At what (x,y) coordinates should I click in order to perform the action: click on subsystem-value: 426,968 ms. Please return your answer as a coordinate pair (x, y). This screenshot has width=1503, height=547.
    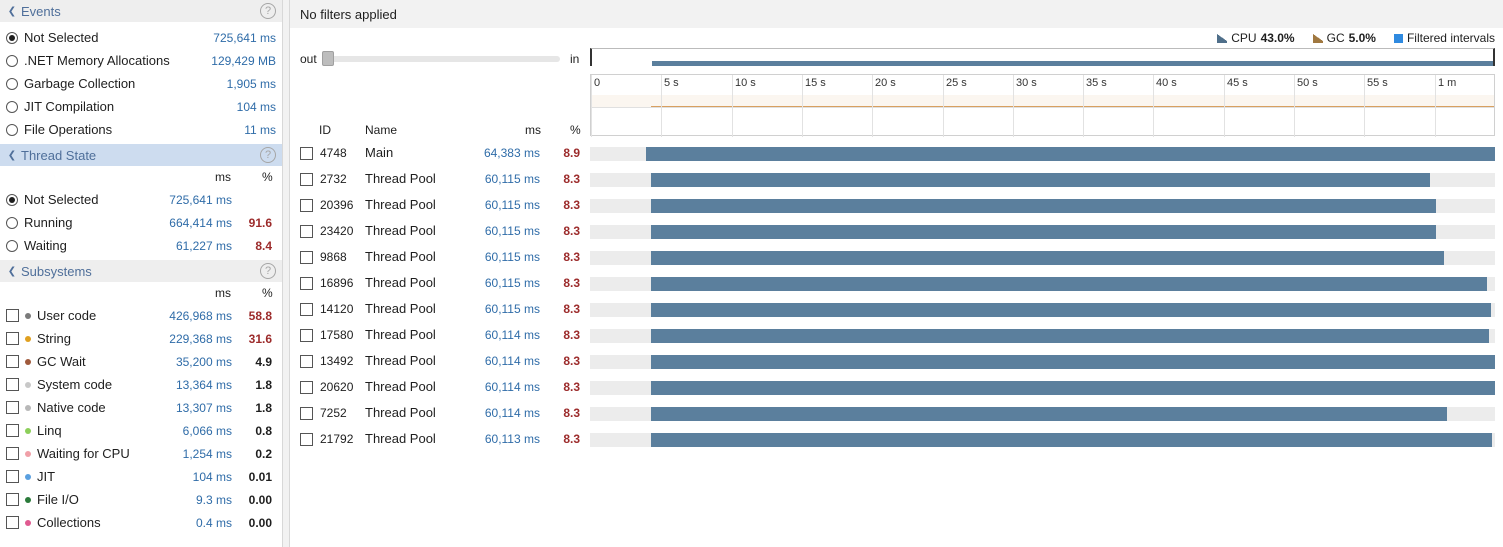
    Looking at the image, I should click on (200, 315).